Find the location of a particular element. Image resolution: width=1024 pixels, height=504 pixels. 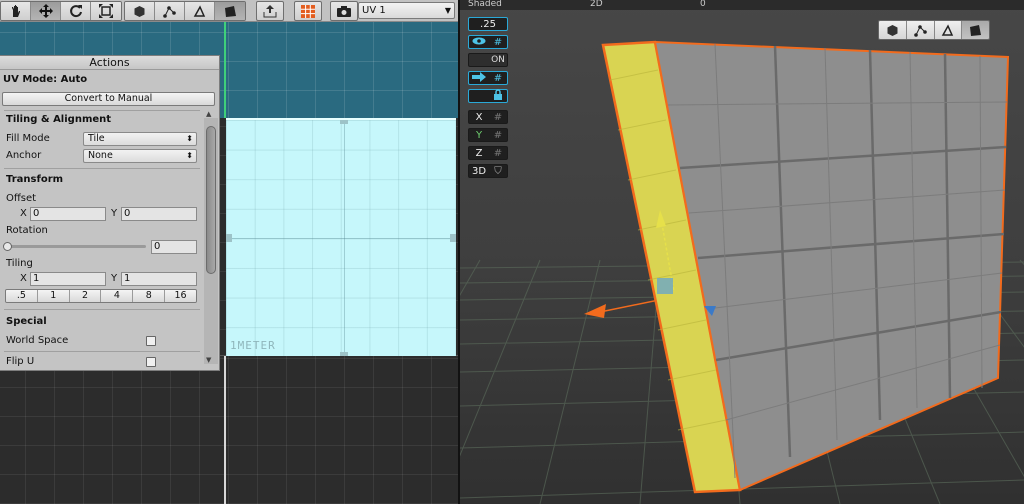

camera-icon is located at coordinates (344, 11).